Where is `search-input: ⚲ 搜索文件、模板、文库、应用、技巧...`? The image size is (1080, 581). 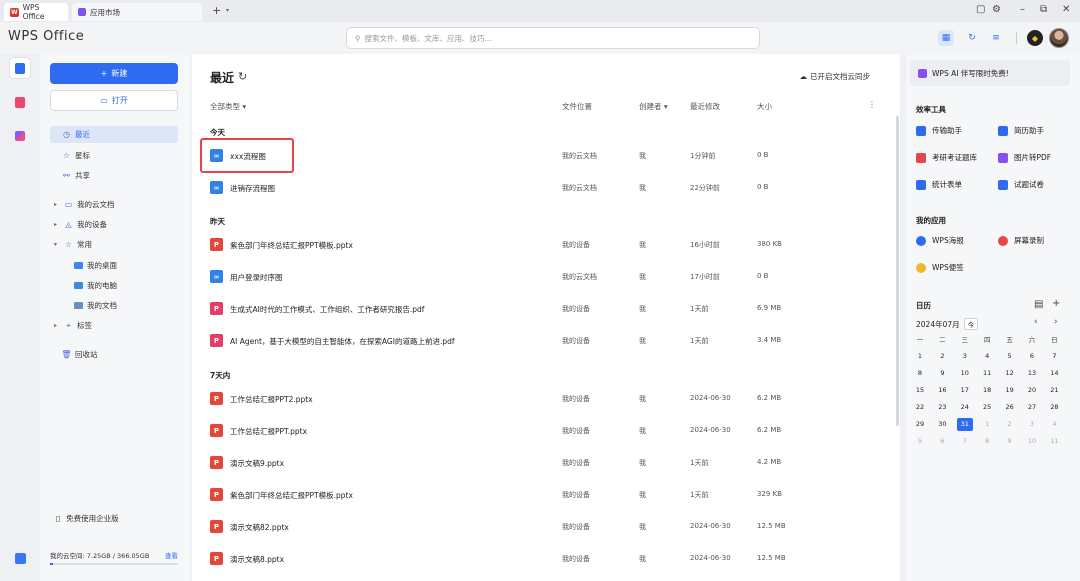 search-input: ⚲ 搜索文件、模板、文库、应用、技巧... is located at coordinates (553, 38).